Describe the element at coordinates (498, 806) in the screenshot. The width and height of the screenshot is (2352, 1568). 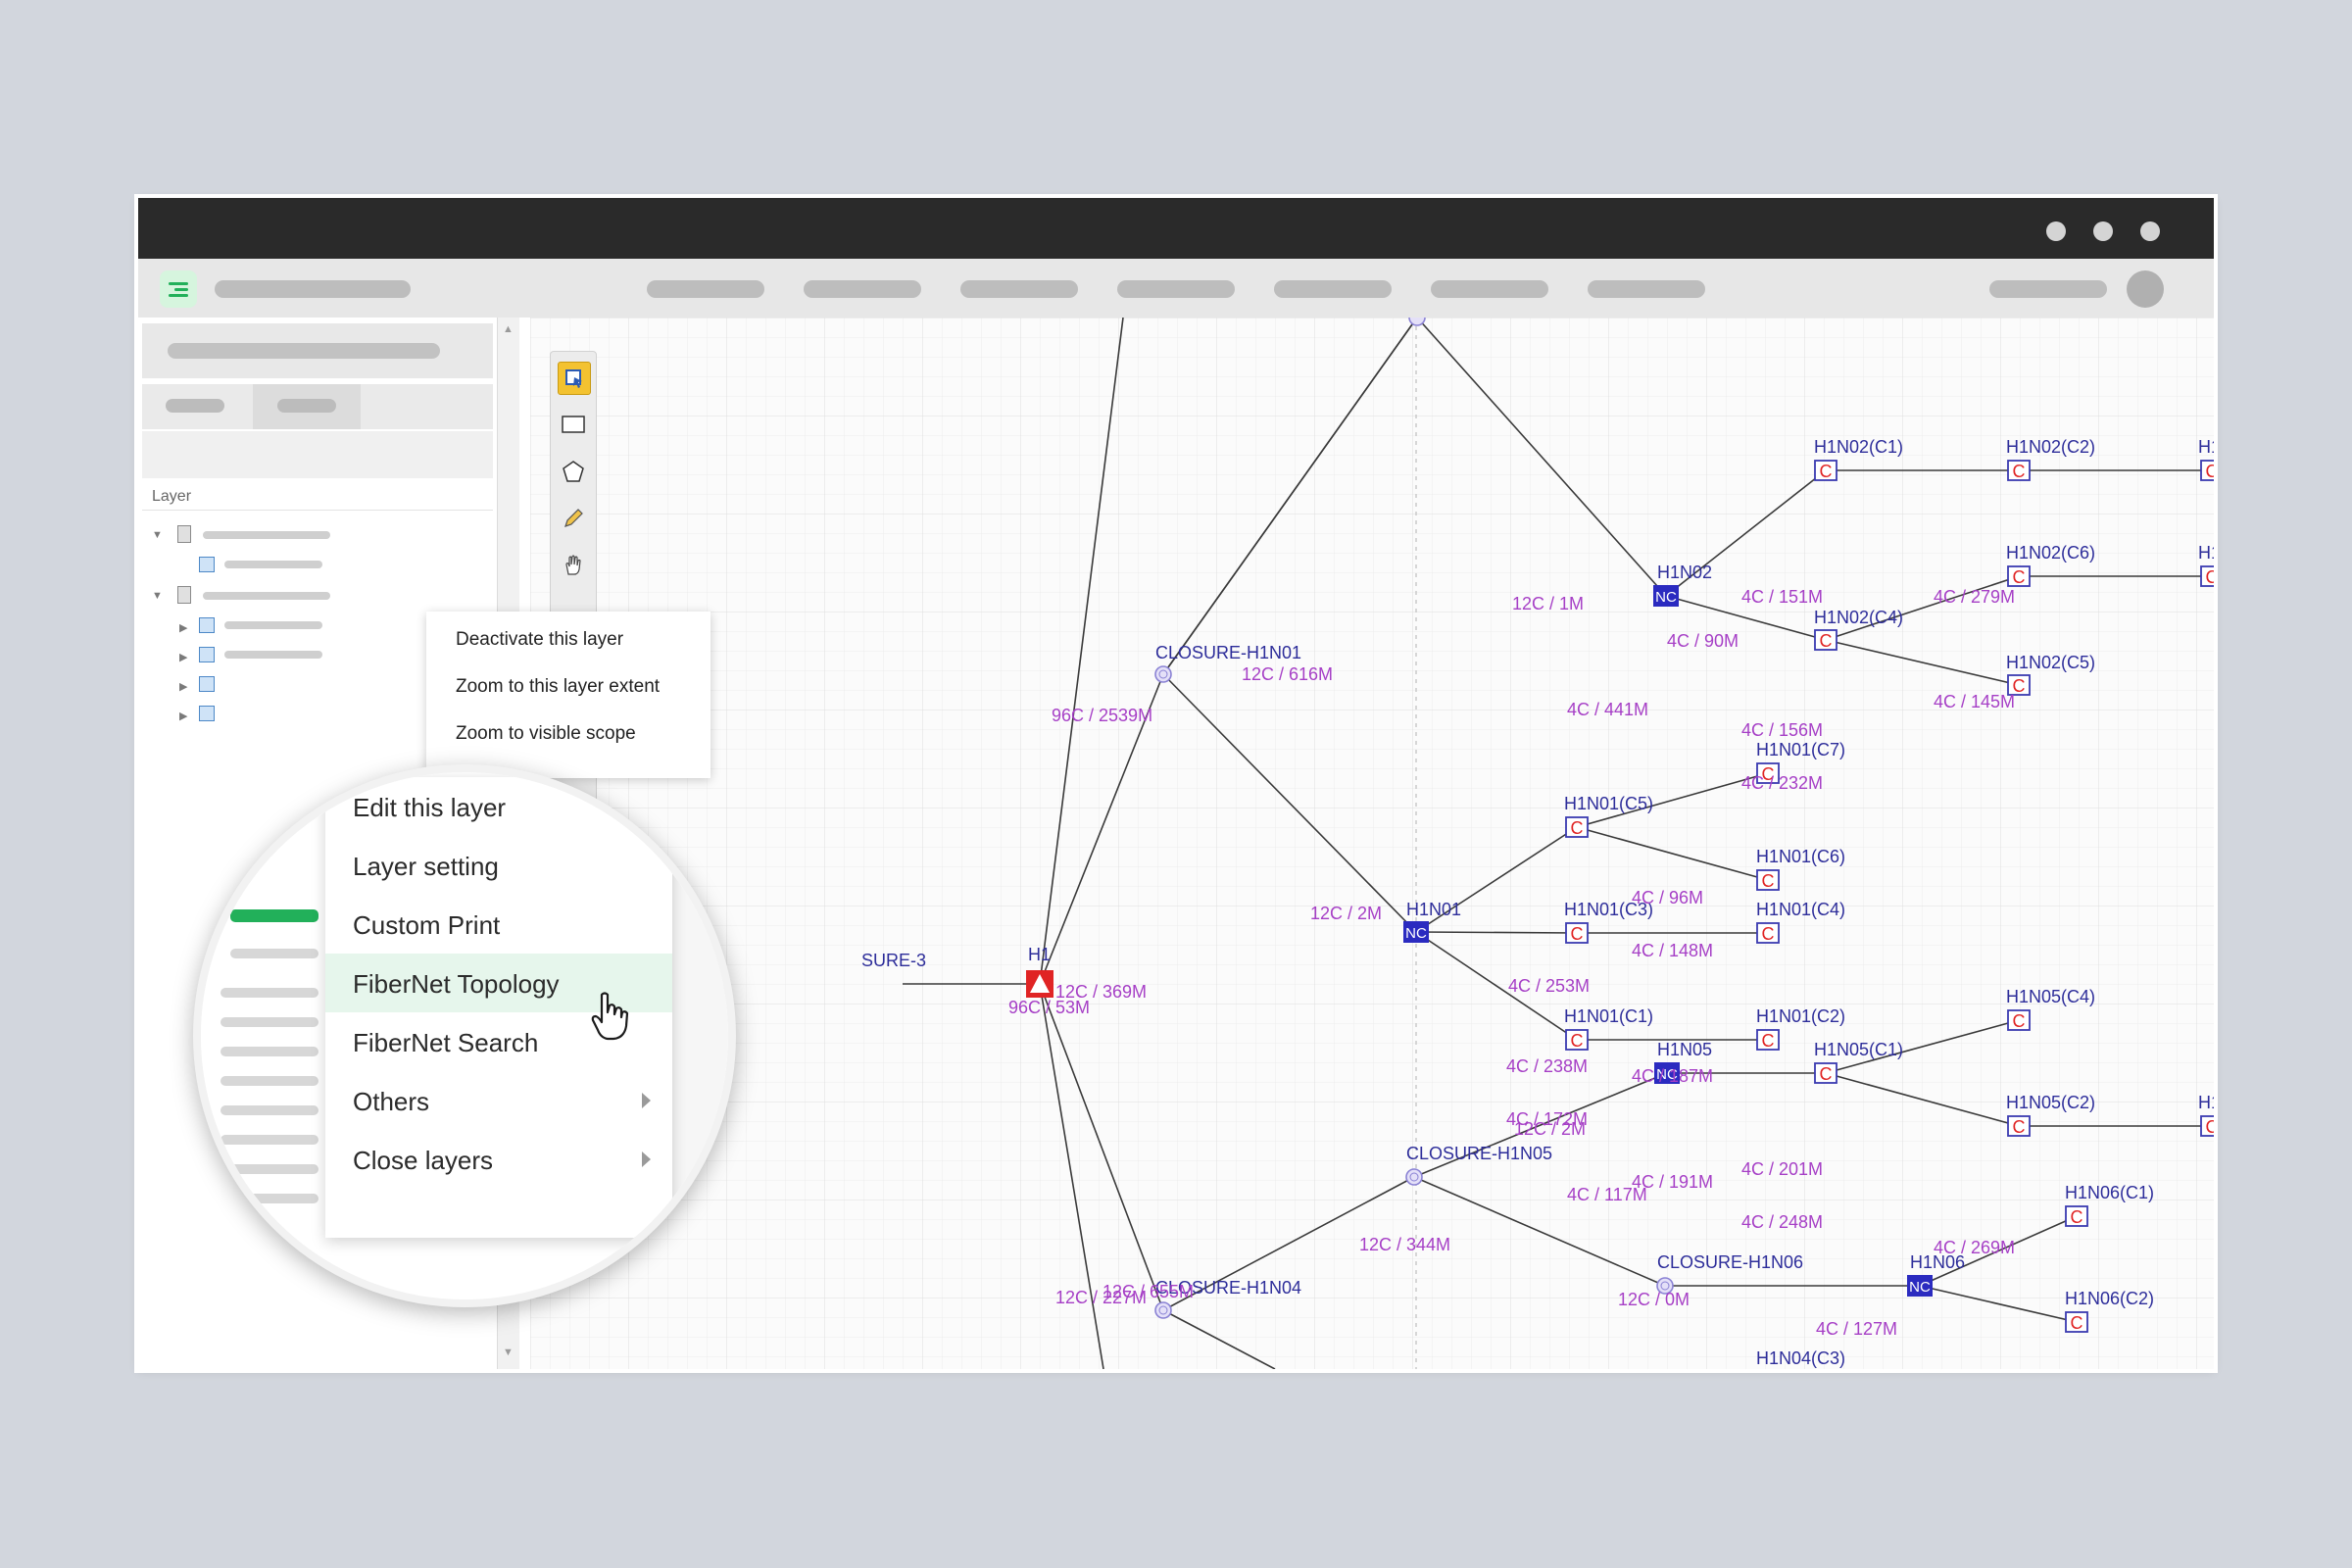
I see `menu-item-edit-layer: Edit this layer` at that location.